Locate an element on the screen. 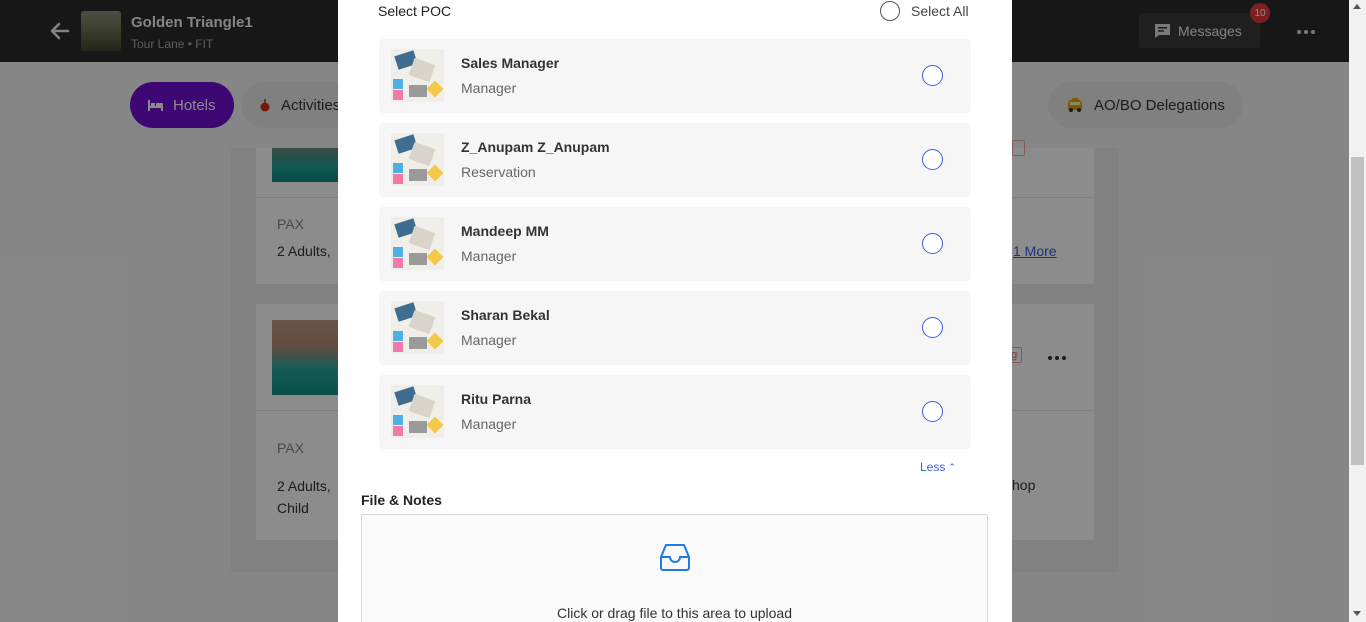 Image resolution: width=1366 pixels, height=622 pixels. scroll-up-icon is located at coordinates (1357, 6).